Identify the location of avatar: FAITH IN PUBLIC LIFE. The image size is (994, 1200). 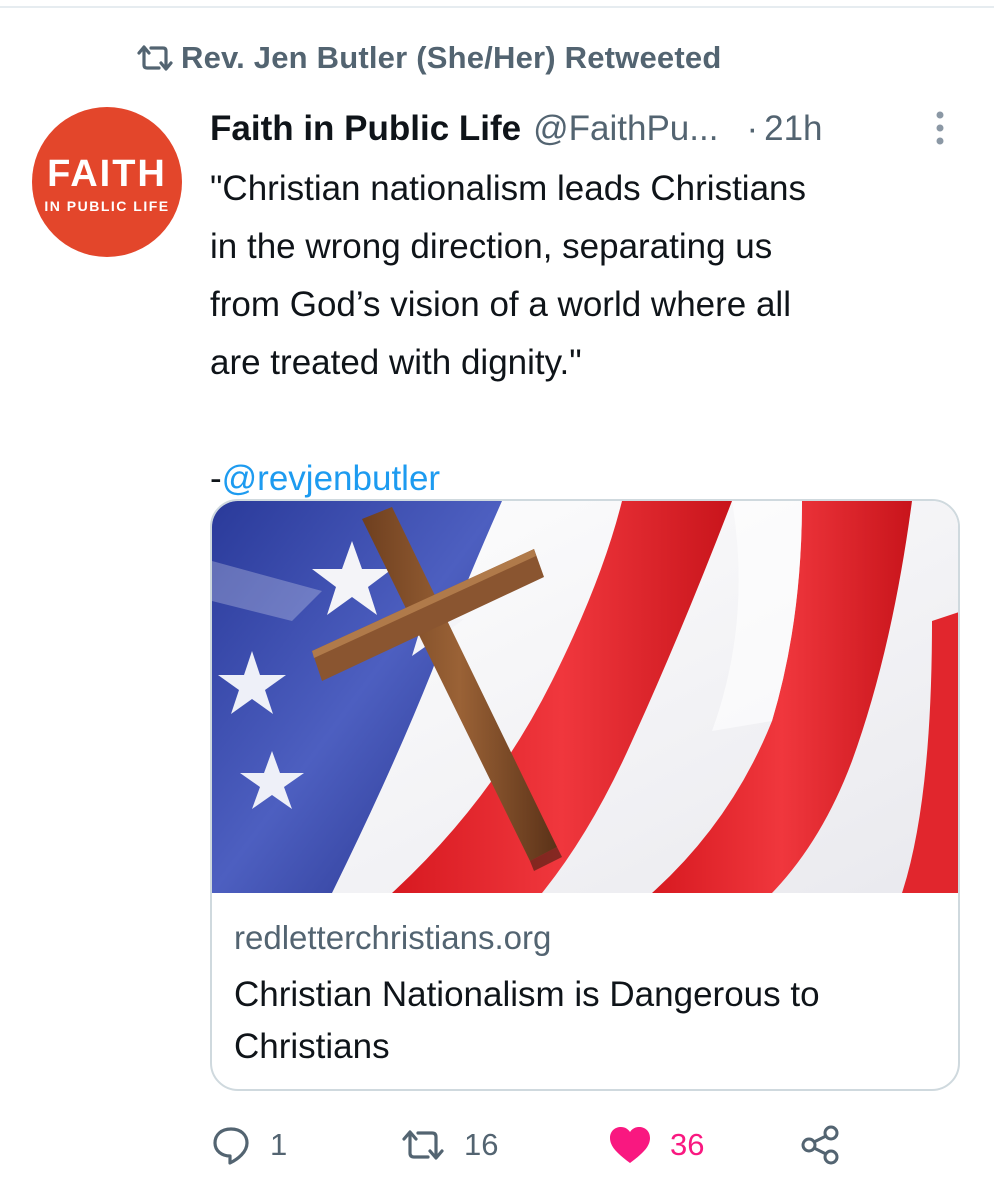
(107, 182).